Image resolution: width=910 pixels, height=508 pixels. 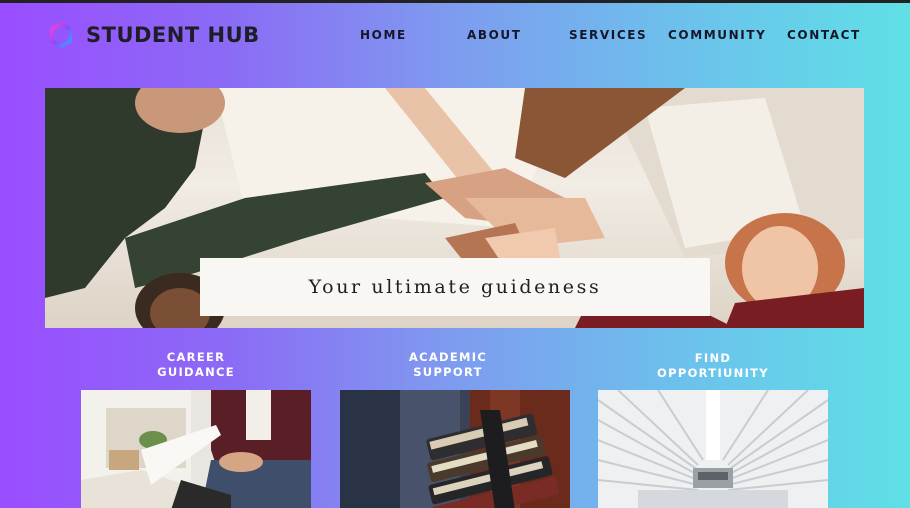 I want to click on hero-caption-box: Your ultimate guideness, so click(x=455, y=287).